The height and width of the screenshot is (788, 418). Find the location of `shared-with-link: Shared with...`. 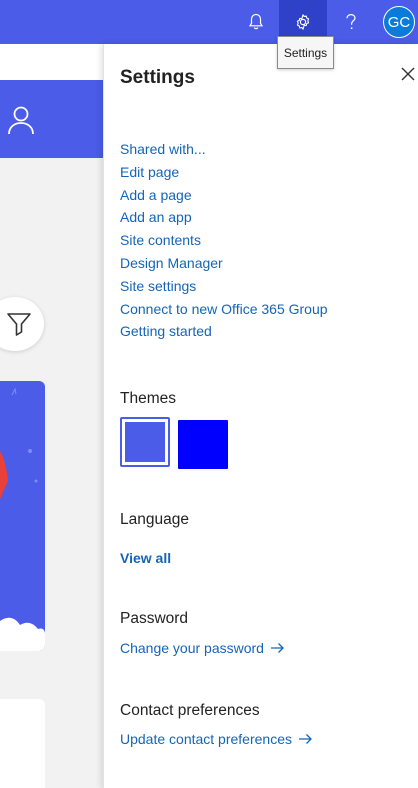

shared-with-link: Shared with... is located at coordinates (224, 149).